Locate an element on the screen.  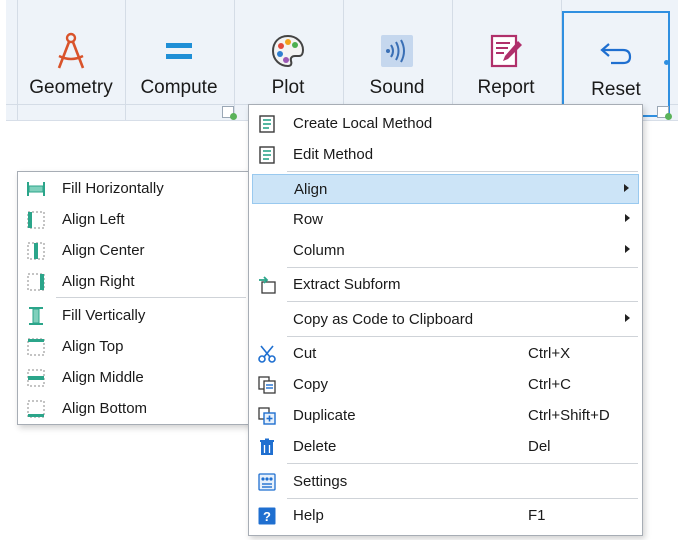
equals-icon is located at coordinates (179, 51).